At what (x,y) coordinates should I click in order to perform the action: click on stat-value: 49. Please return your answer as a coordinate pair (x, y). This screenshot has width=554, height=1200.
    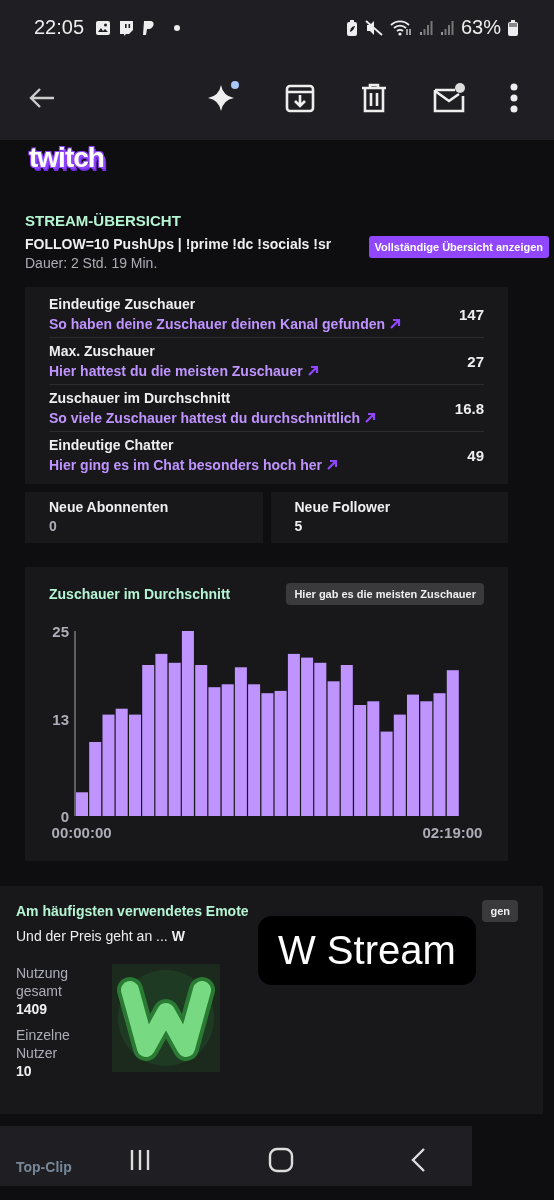
    Looking at the image, I should click on (475, 455).